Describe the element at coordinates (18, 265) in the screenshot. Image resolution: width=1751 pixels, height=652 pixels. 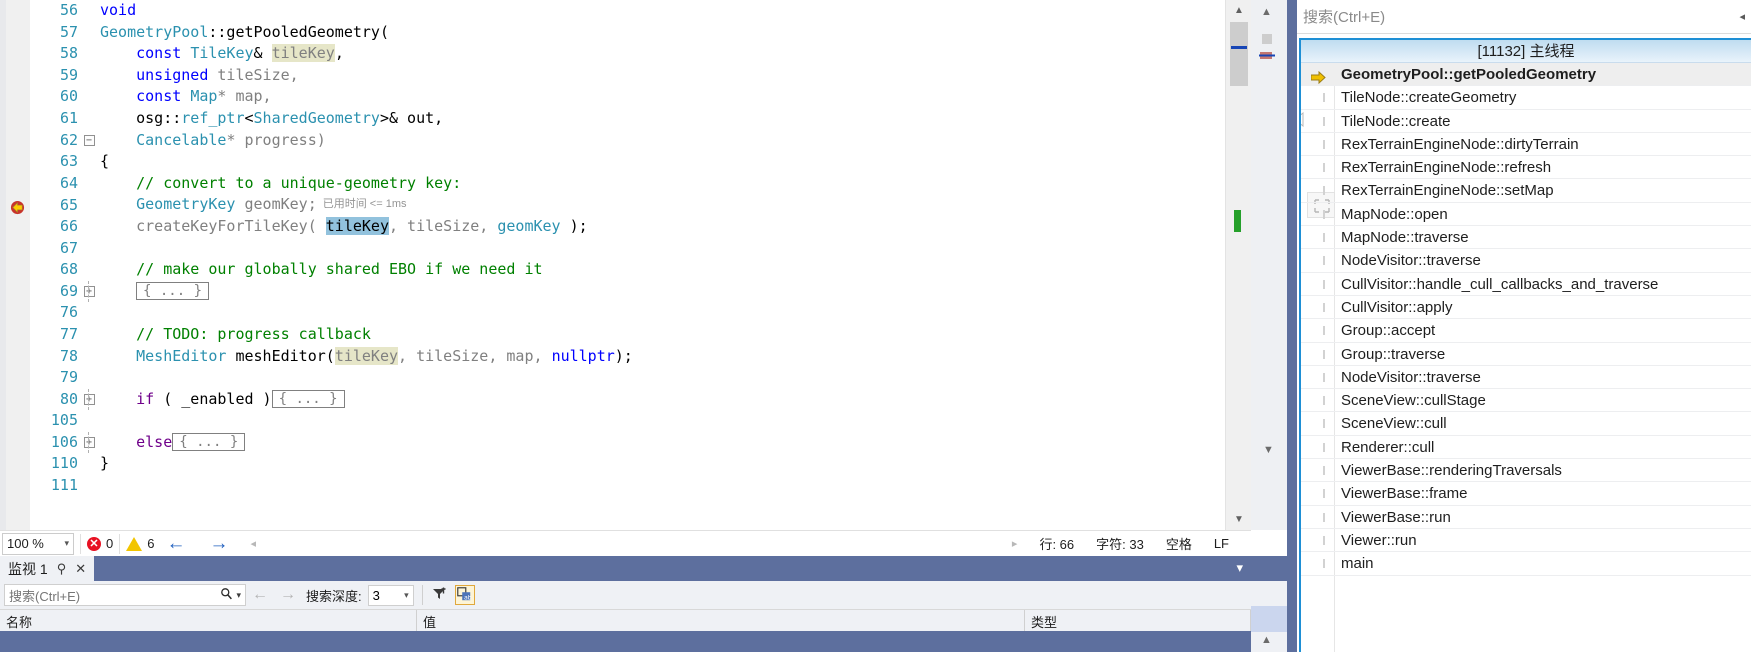
I see `editor-indicator-margin` at that location.